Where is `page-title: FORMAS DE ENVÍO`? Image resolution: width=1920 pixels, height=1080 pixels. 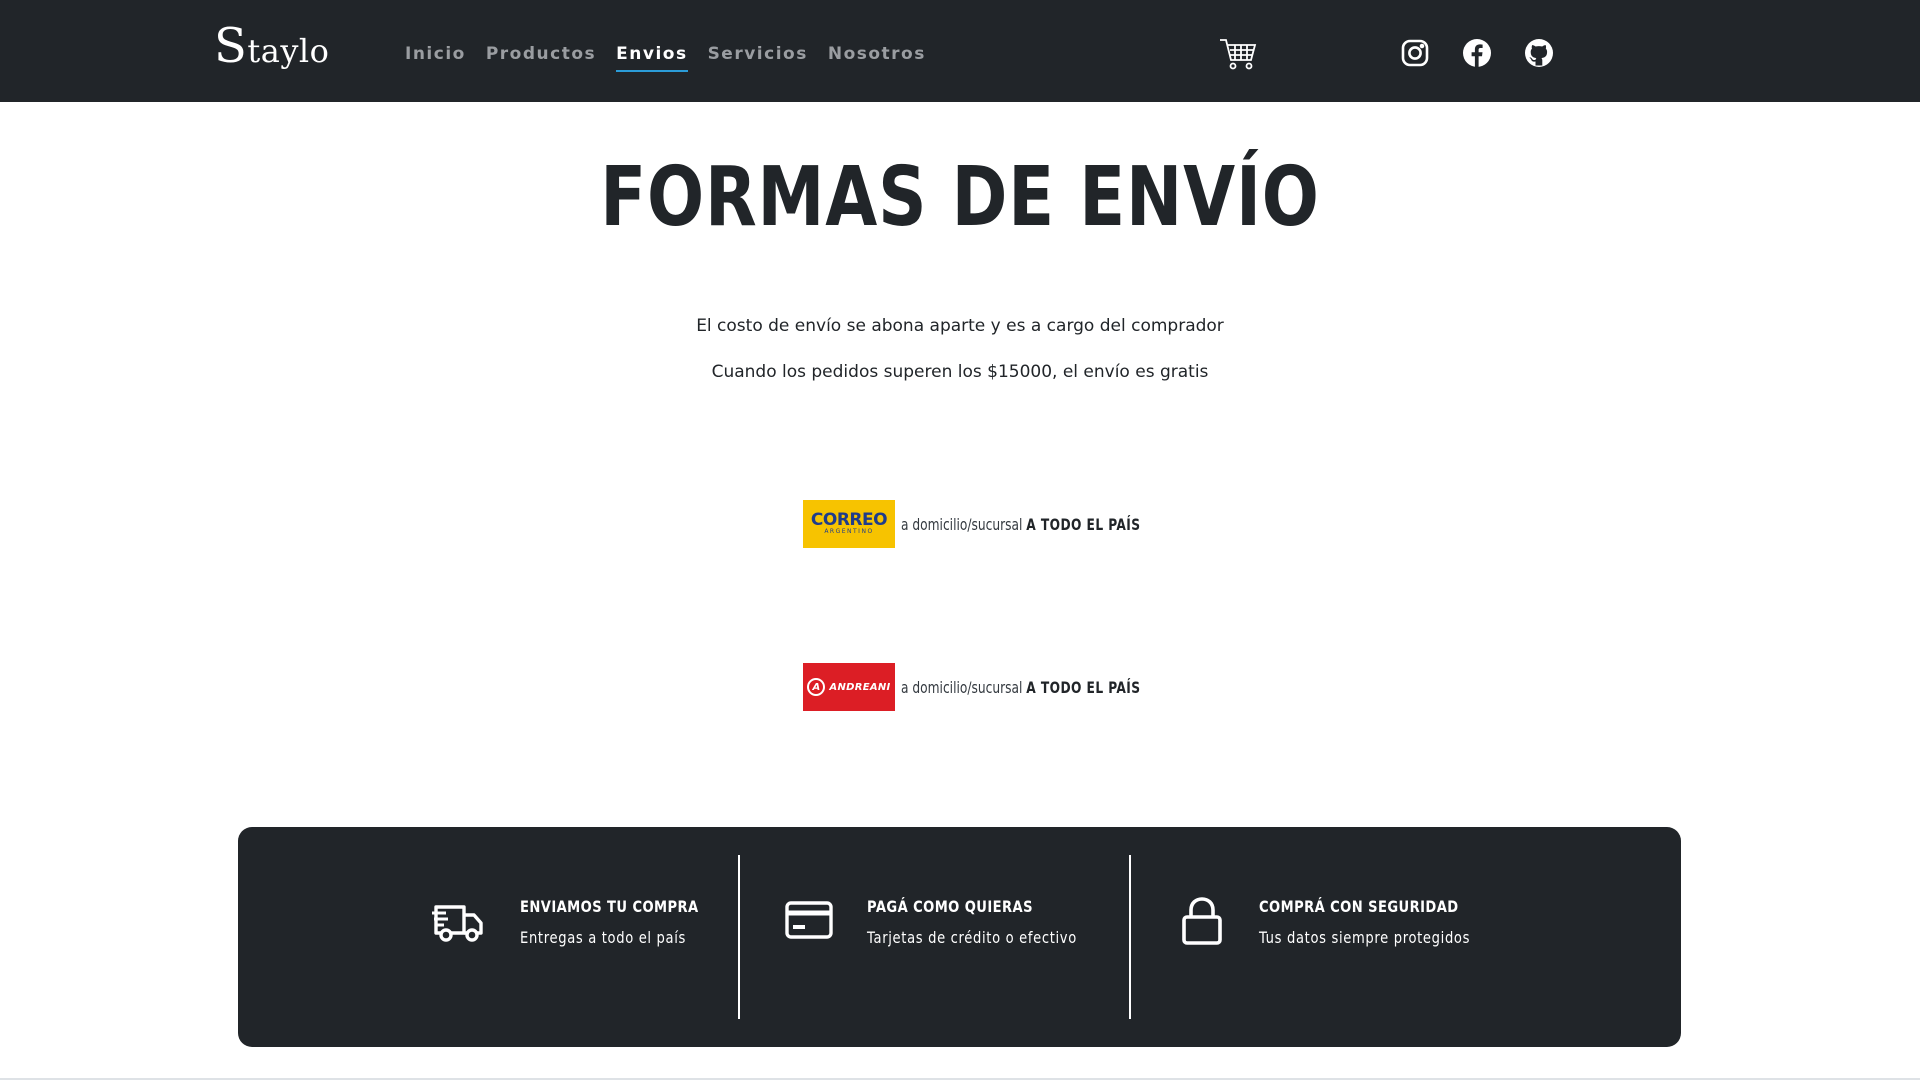 page-title: FORMAS DE ENVÍO is located at coordinates (960, 197).